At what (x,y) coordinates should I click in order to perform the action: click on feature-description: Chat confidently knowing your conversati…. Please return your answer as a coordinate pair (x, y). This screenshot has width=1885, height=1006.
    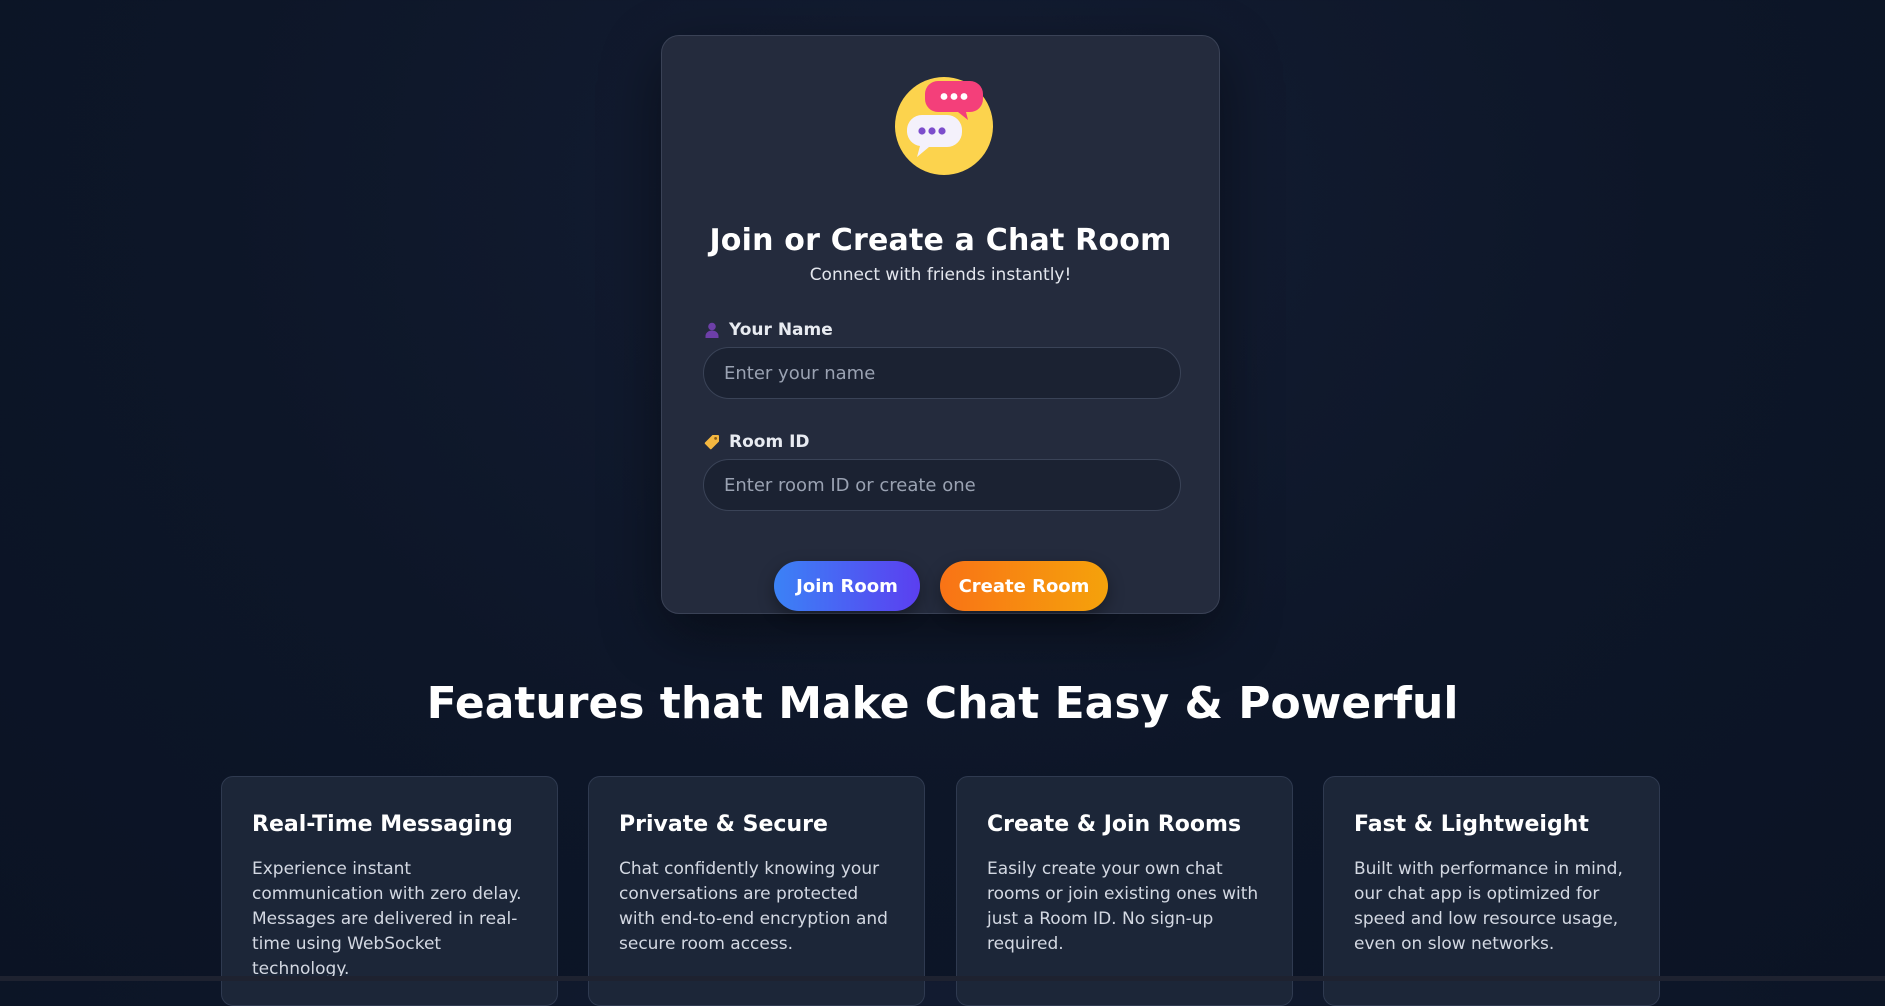
    Looking at the image, I should click on (753, 906).